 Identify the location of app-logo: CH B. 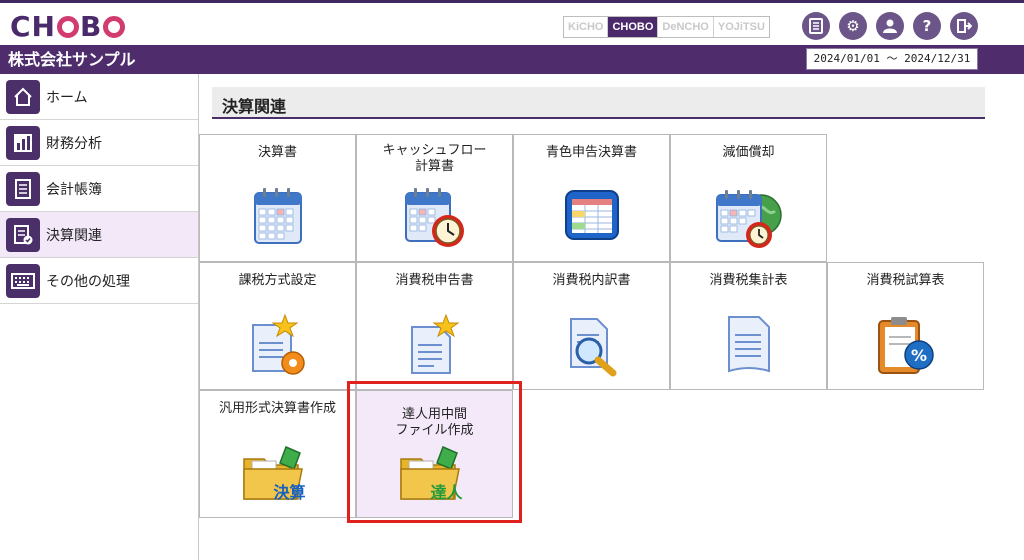
(68, 27).